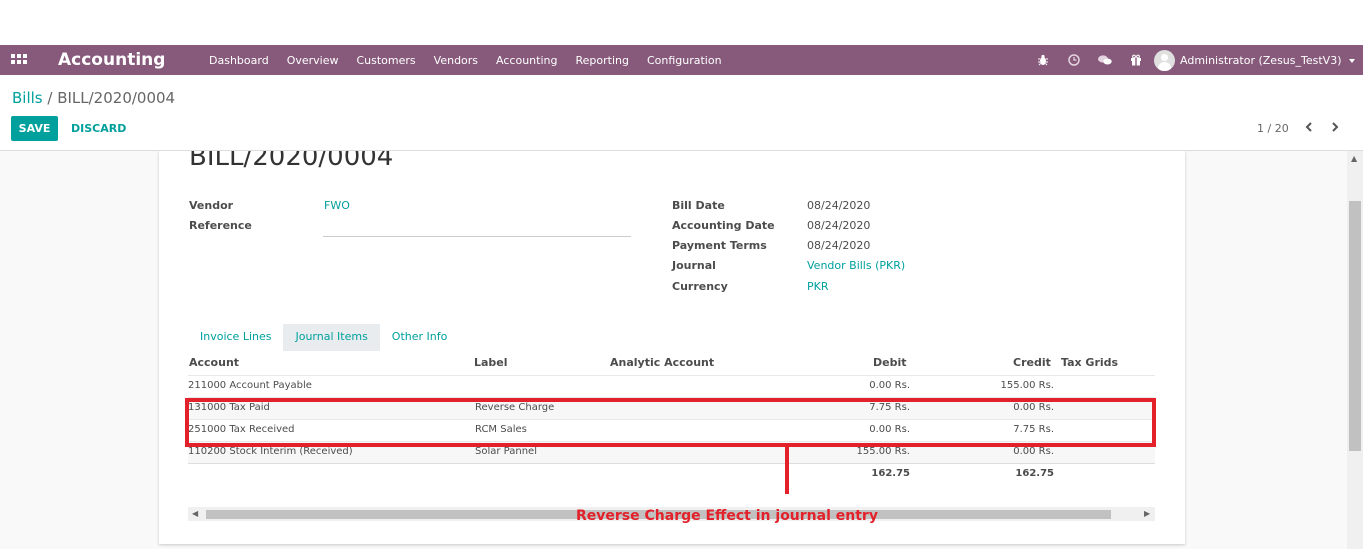 Image resolution: width=1363 pixels, height=549 pixels. I want to click on total-credit: 162.75, so click(1034, 473).